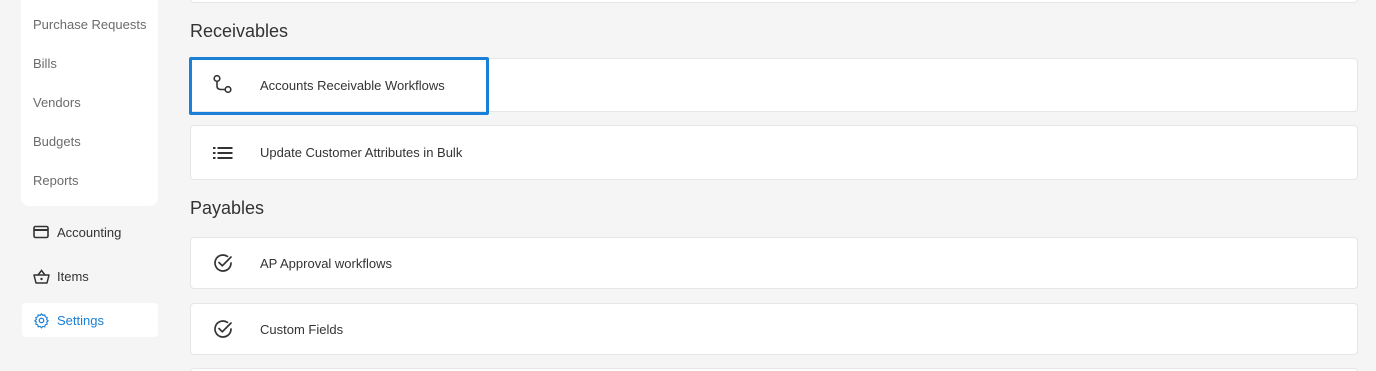 The height and width of the screenshot is (371, 1376). What do you see at coordinates (73, 276) in the screenshot?
I see `sidebar-item-label: Items` at bounding box center [73, 276].